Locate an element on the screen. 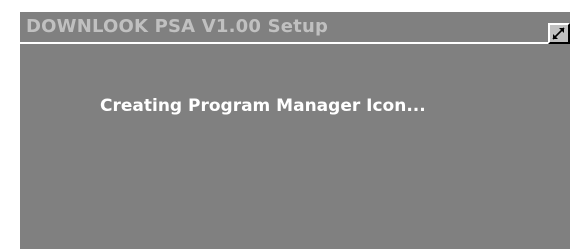 The width and height of the screenshot is (570, 249). title-bar: DOWNLOOK PSA V1.00 Setup is located at coordinates (295, 28).